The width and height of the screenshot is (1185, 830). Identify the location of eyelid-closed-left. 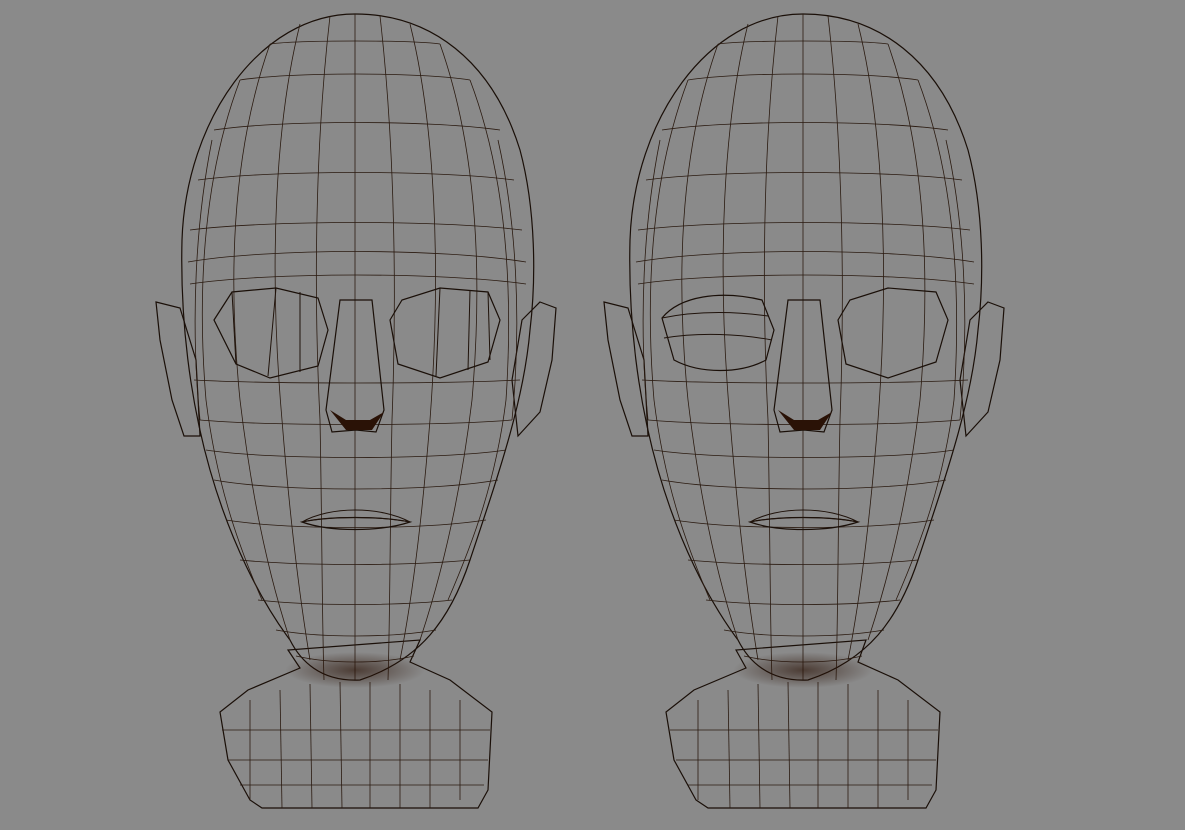
(718, 333).